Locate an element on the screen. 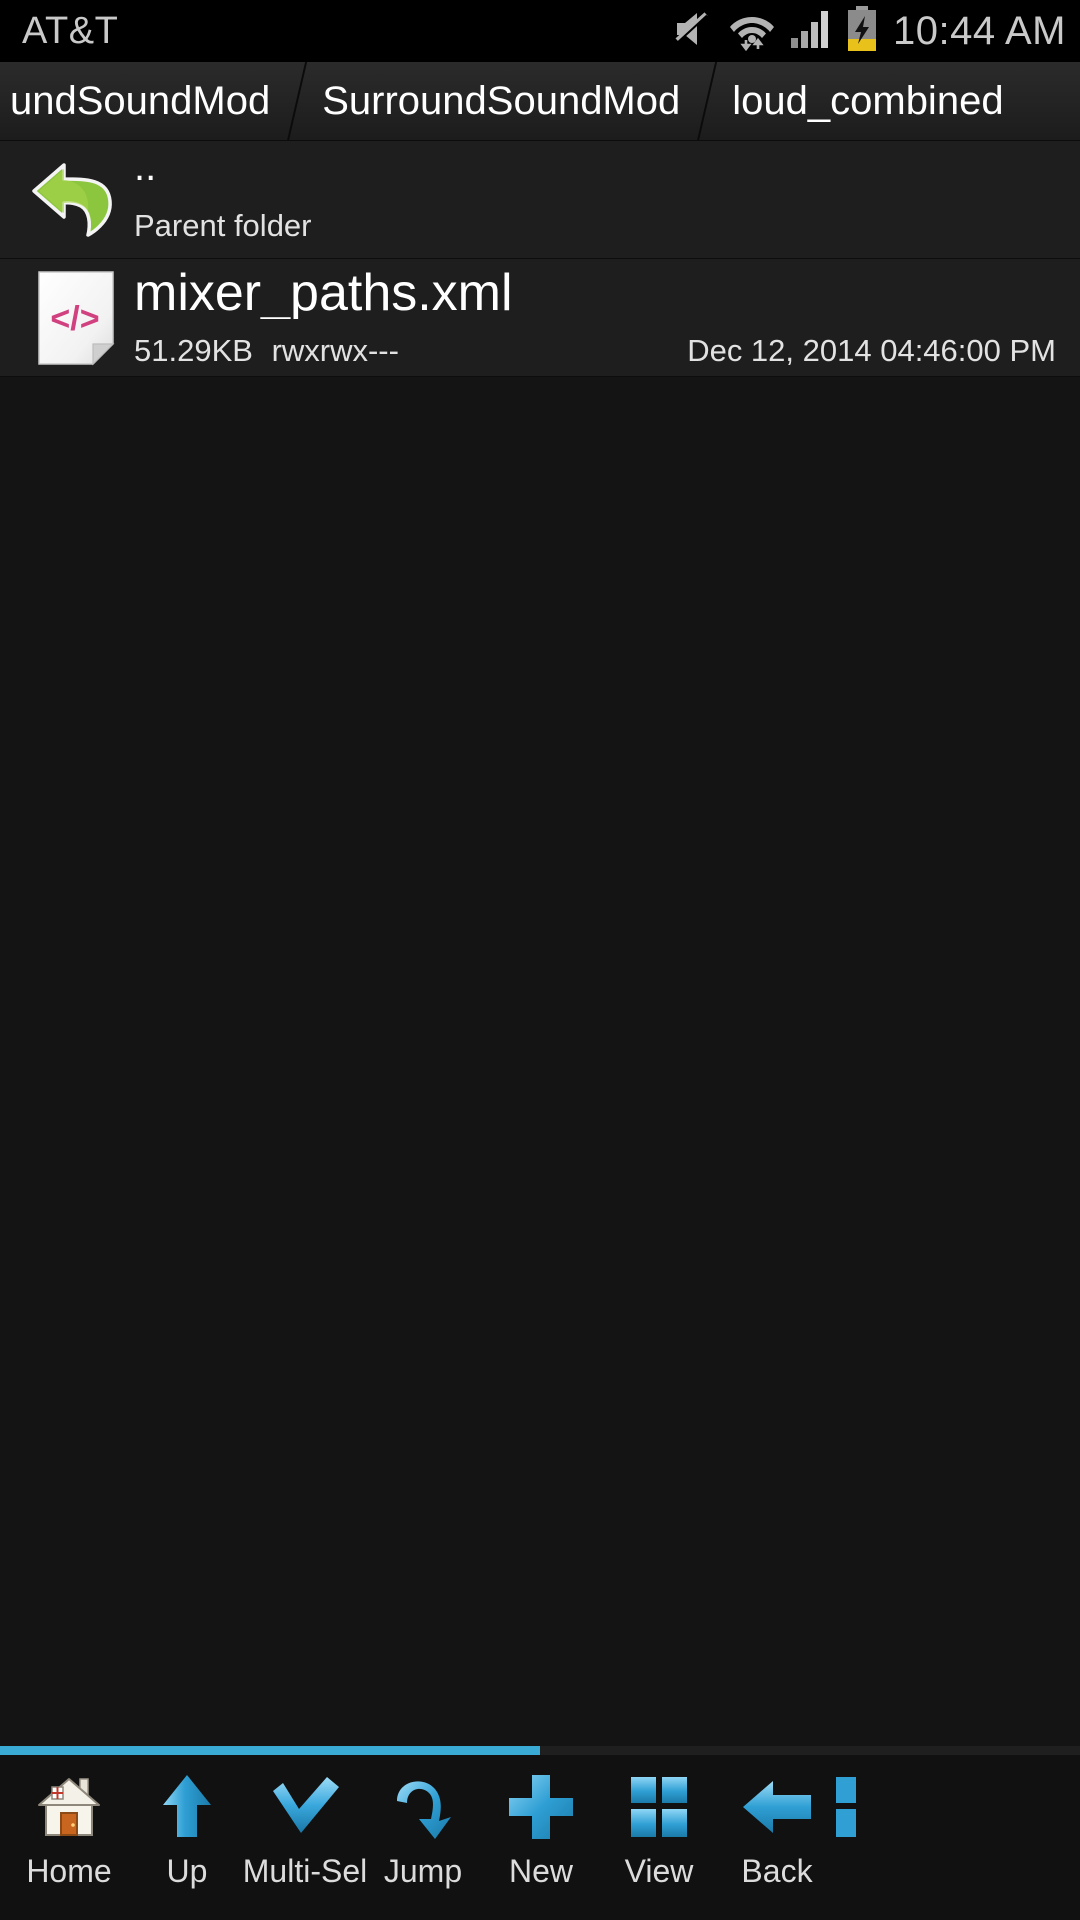  toolbar-label-up: Up is located at coordinates (187, 1871).